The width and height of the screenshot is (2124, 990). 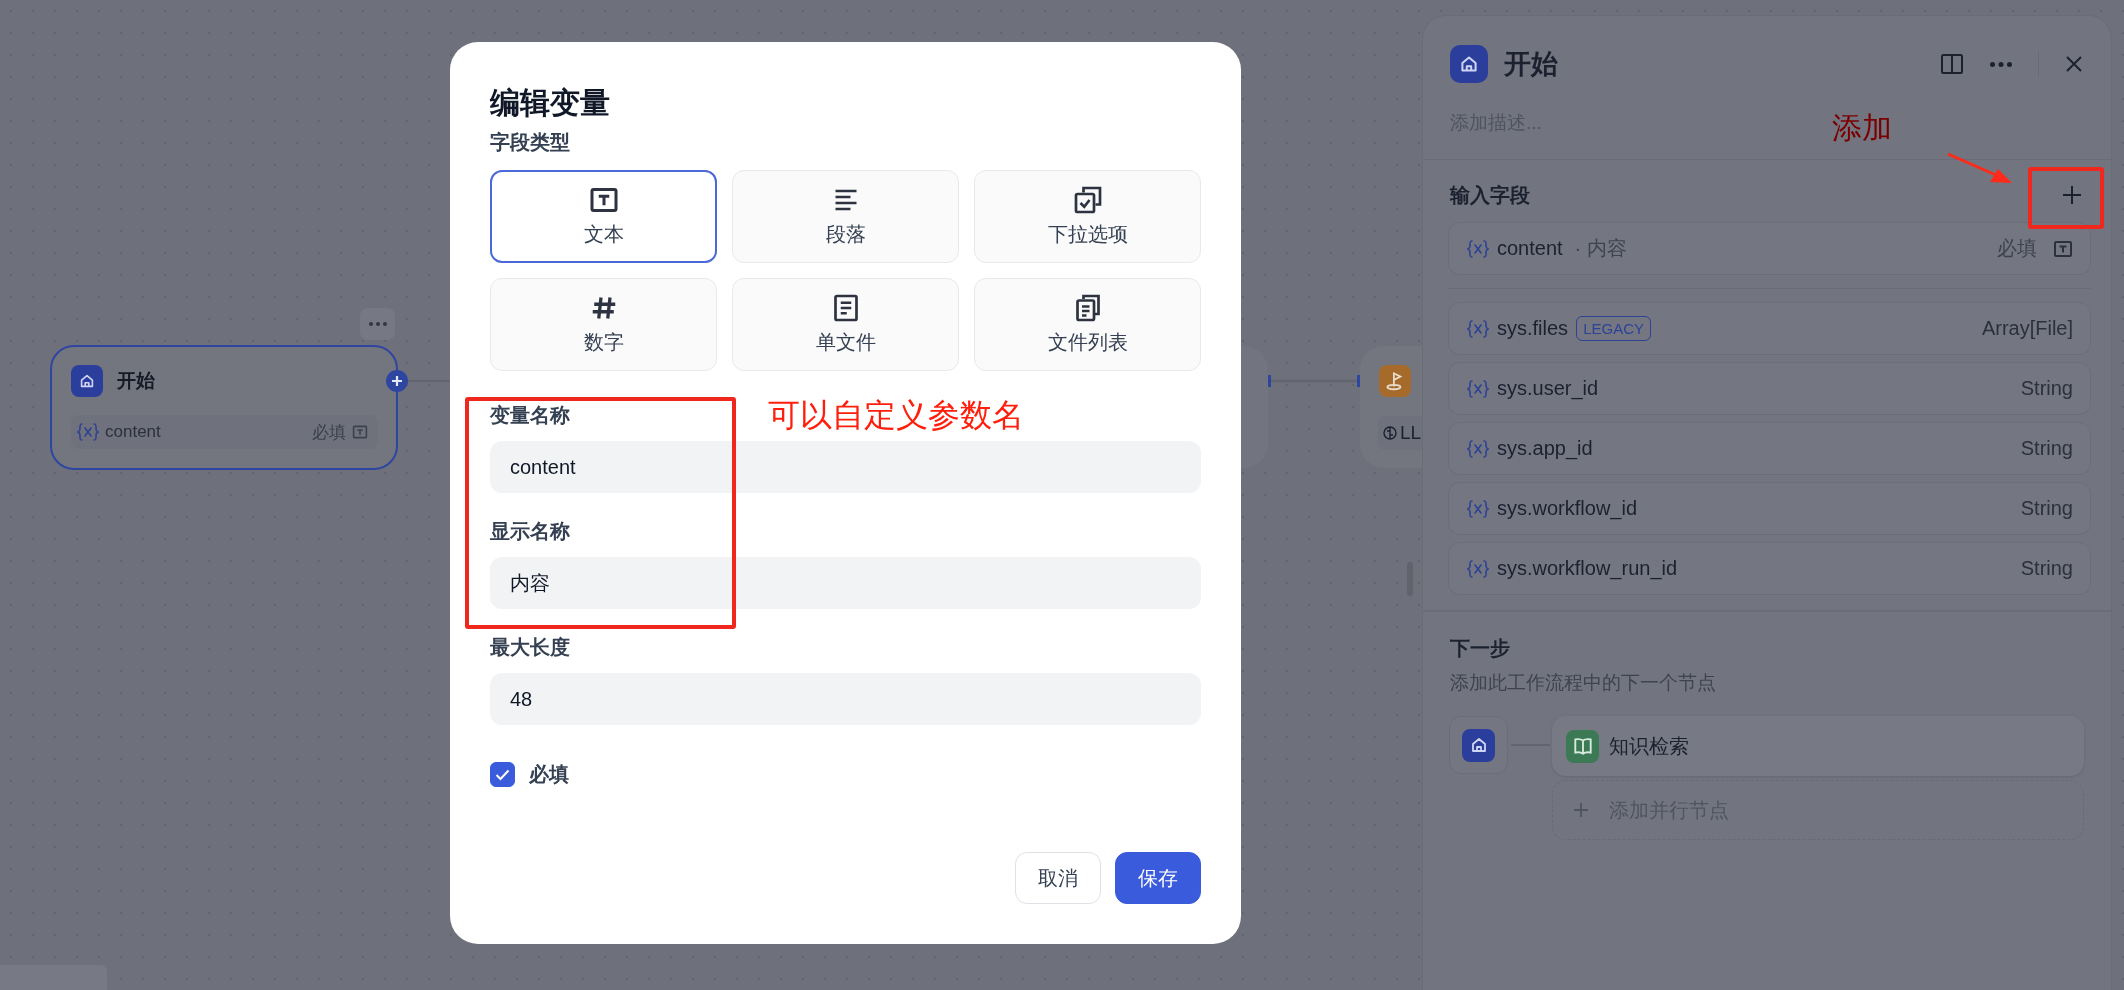 What do you see at coordinates (1530, 248) in the screenshot?
I see `field-name: content` at bounding box center [1530, 248].